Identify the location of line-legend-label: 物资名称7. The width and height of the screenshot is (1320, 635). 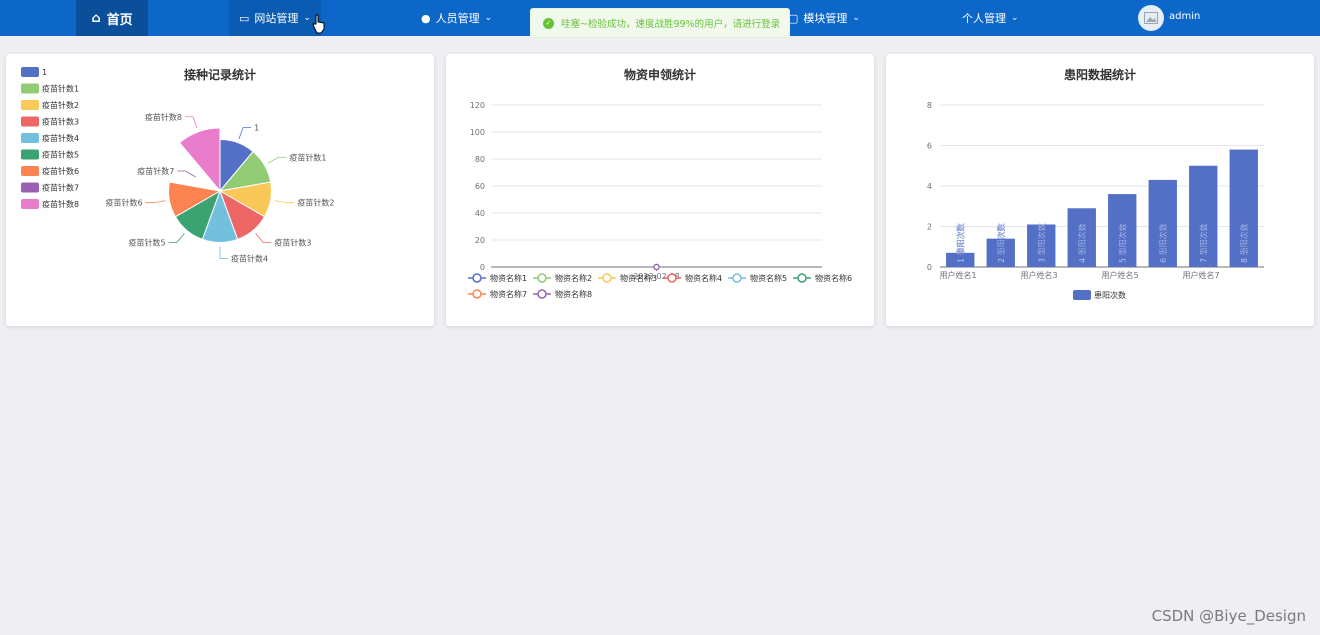
(508, 294).